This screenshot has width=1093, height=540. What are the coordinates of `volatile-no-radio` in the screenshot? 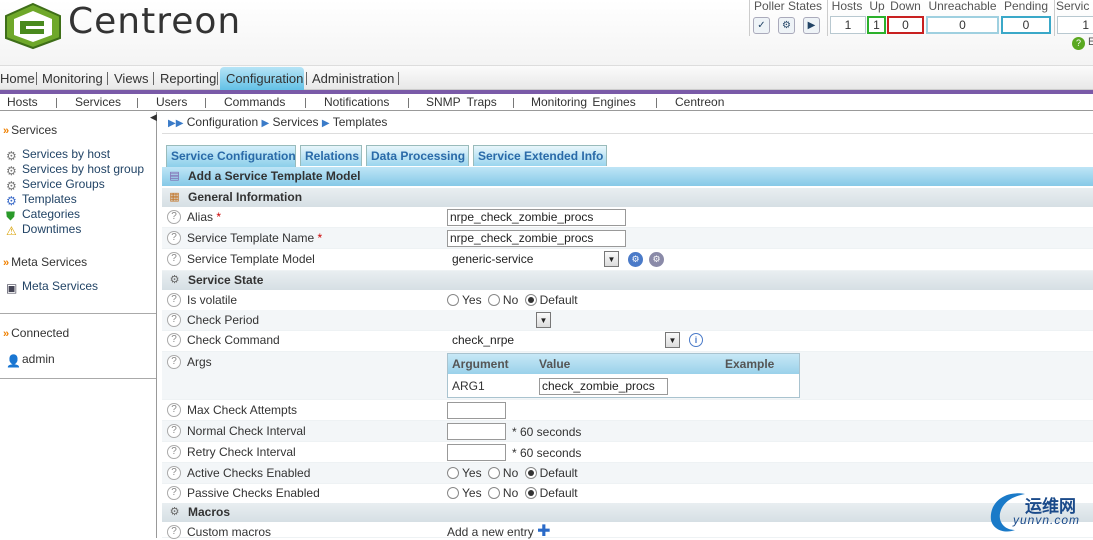 It's located at (493, 300).